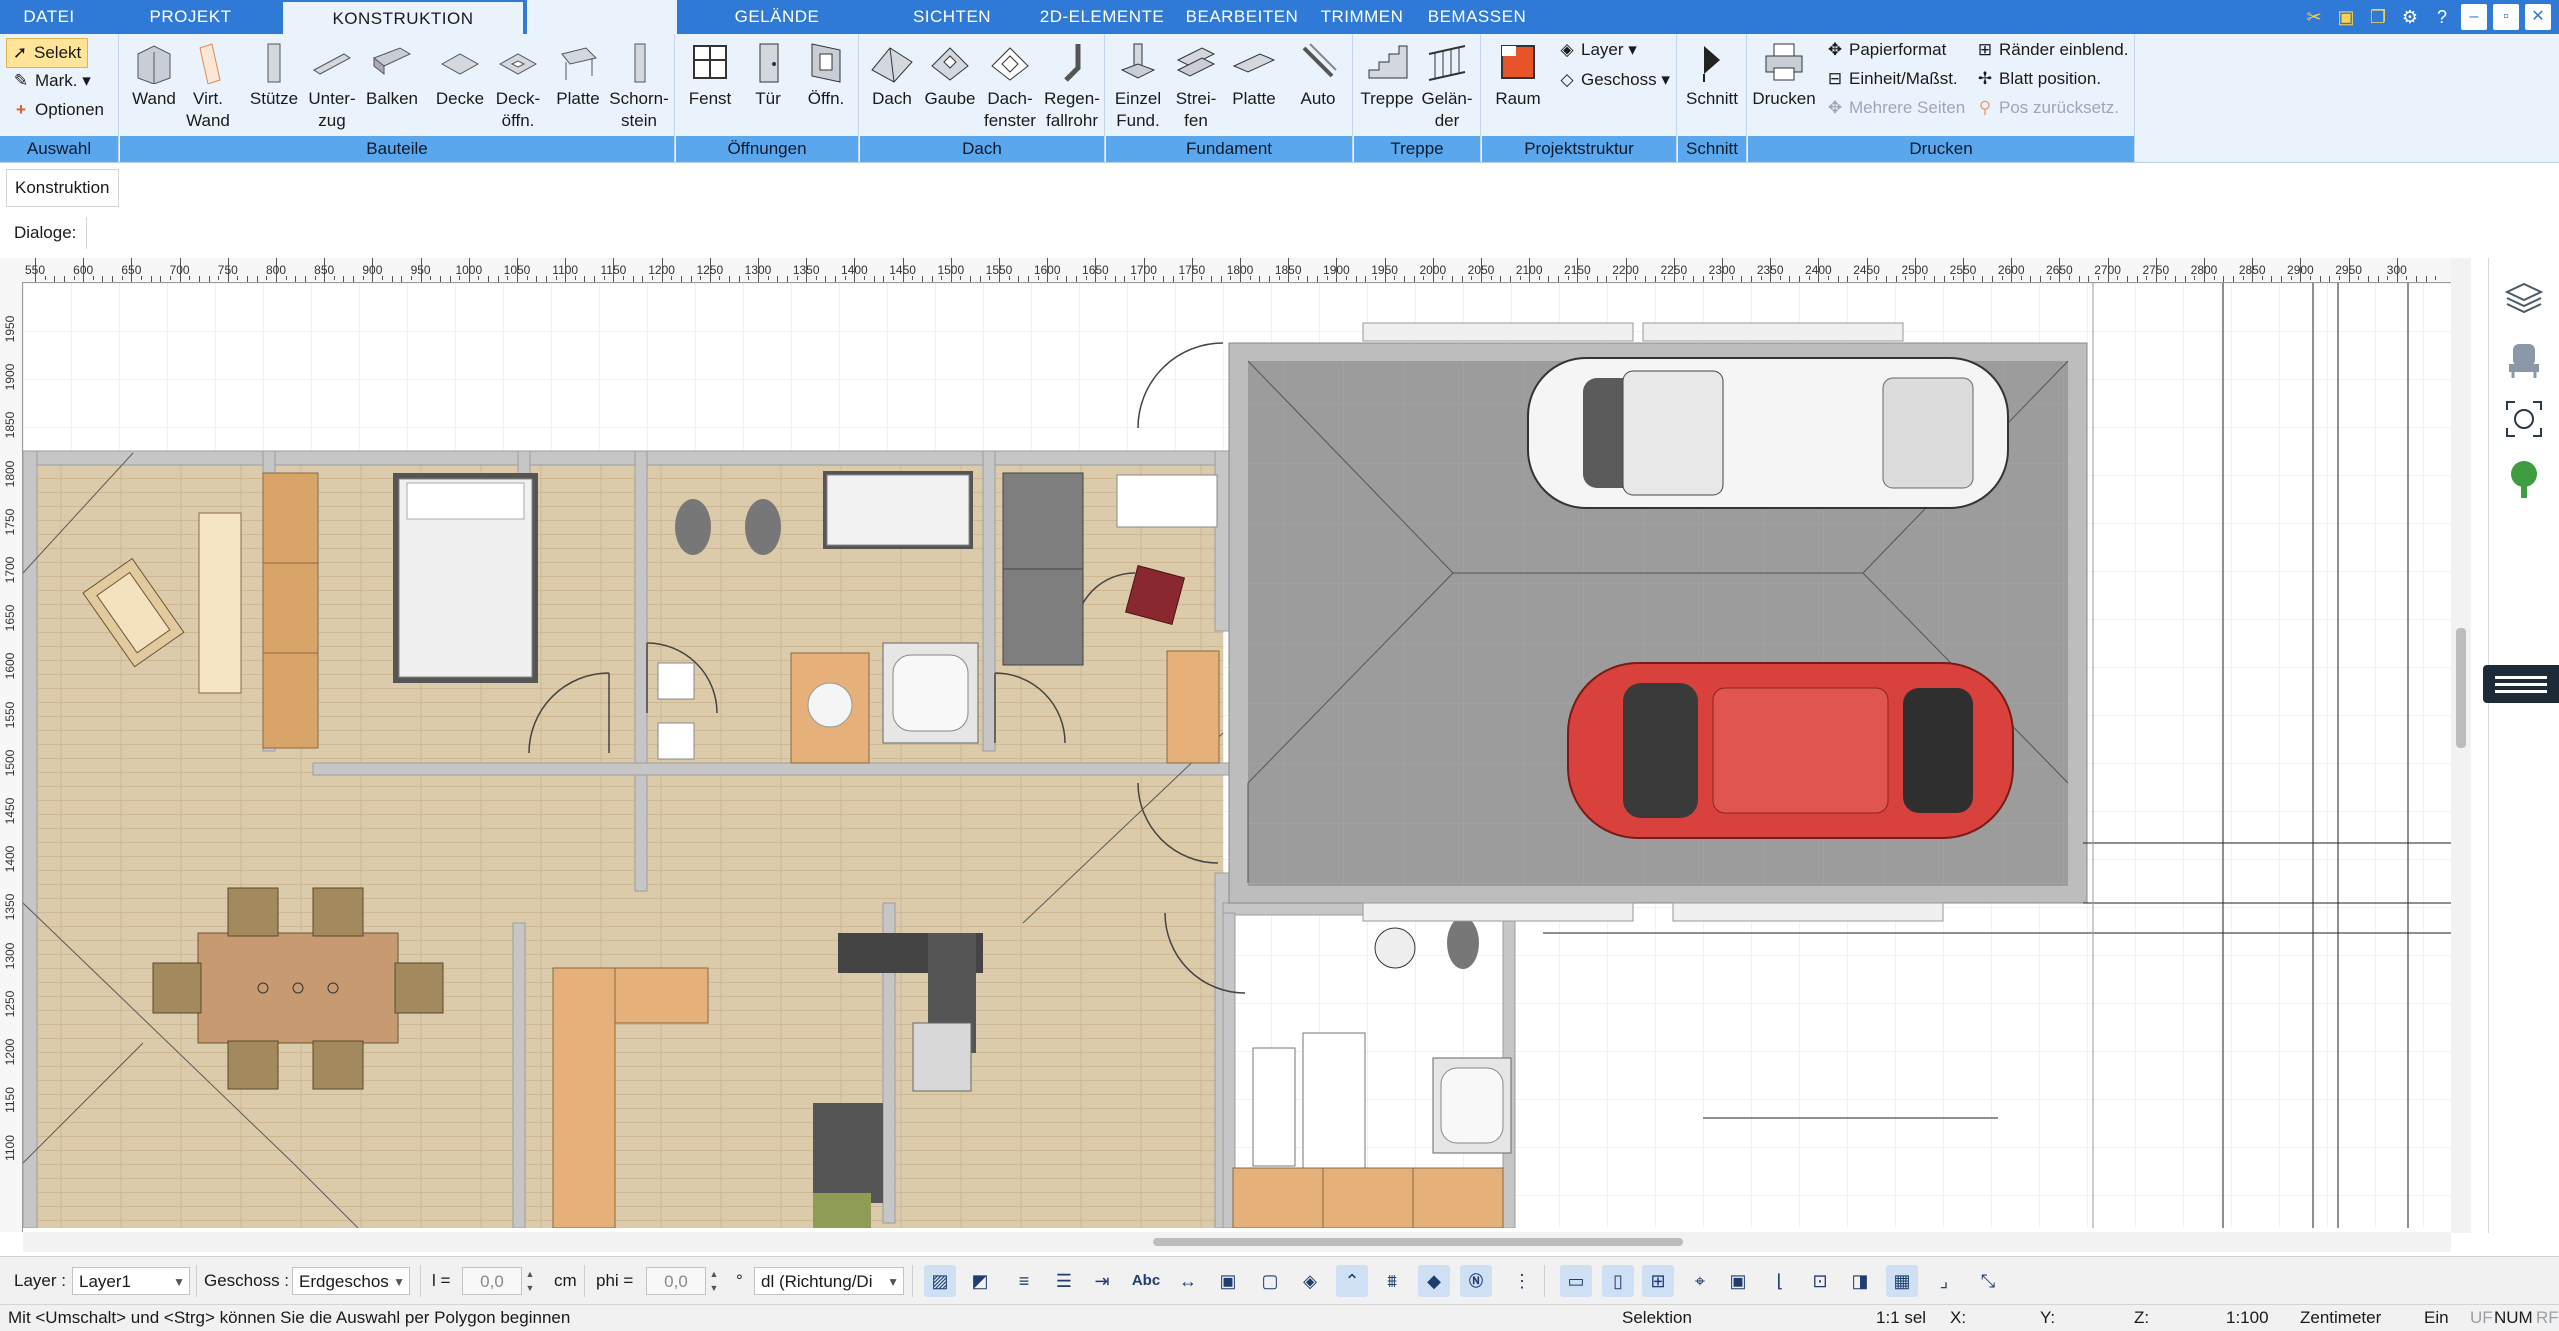 The width and height of the screenshot is (2559, 1331). I want to click on tuer-button: Tür, so click(768, 75).